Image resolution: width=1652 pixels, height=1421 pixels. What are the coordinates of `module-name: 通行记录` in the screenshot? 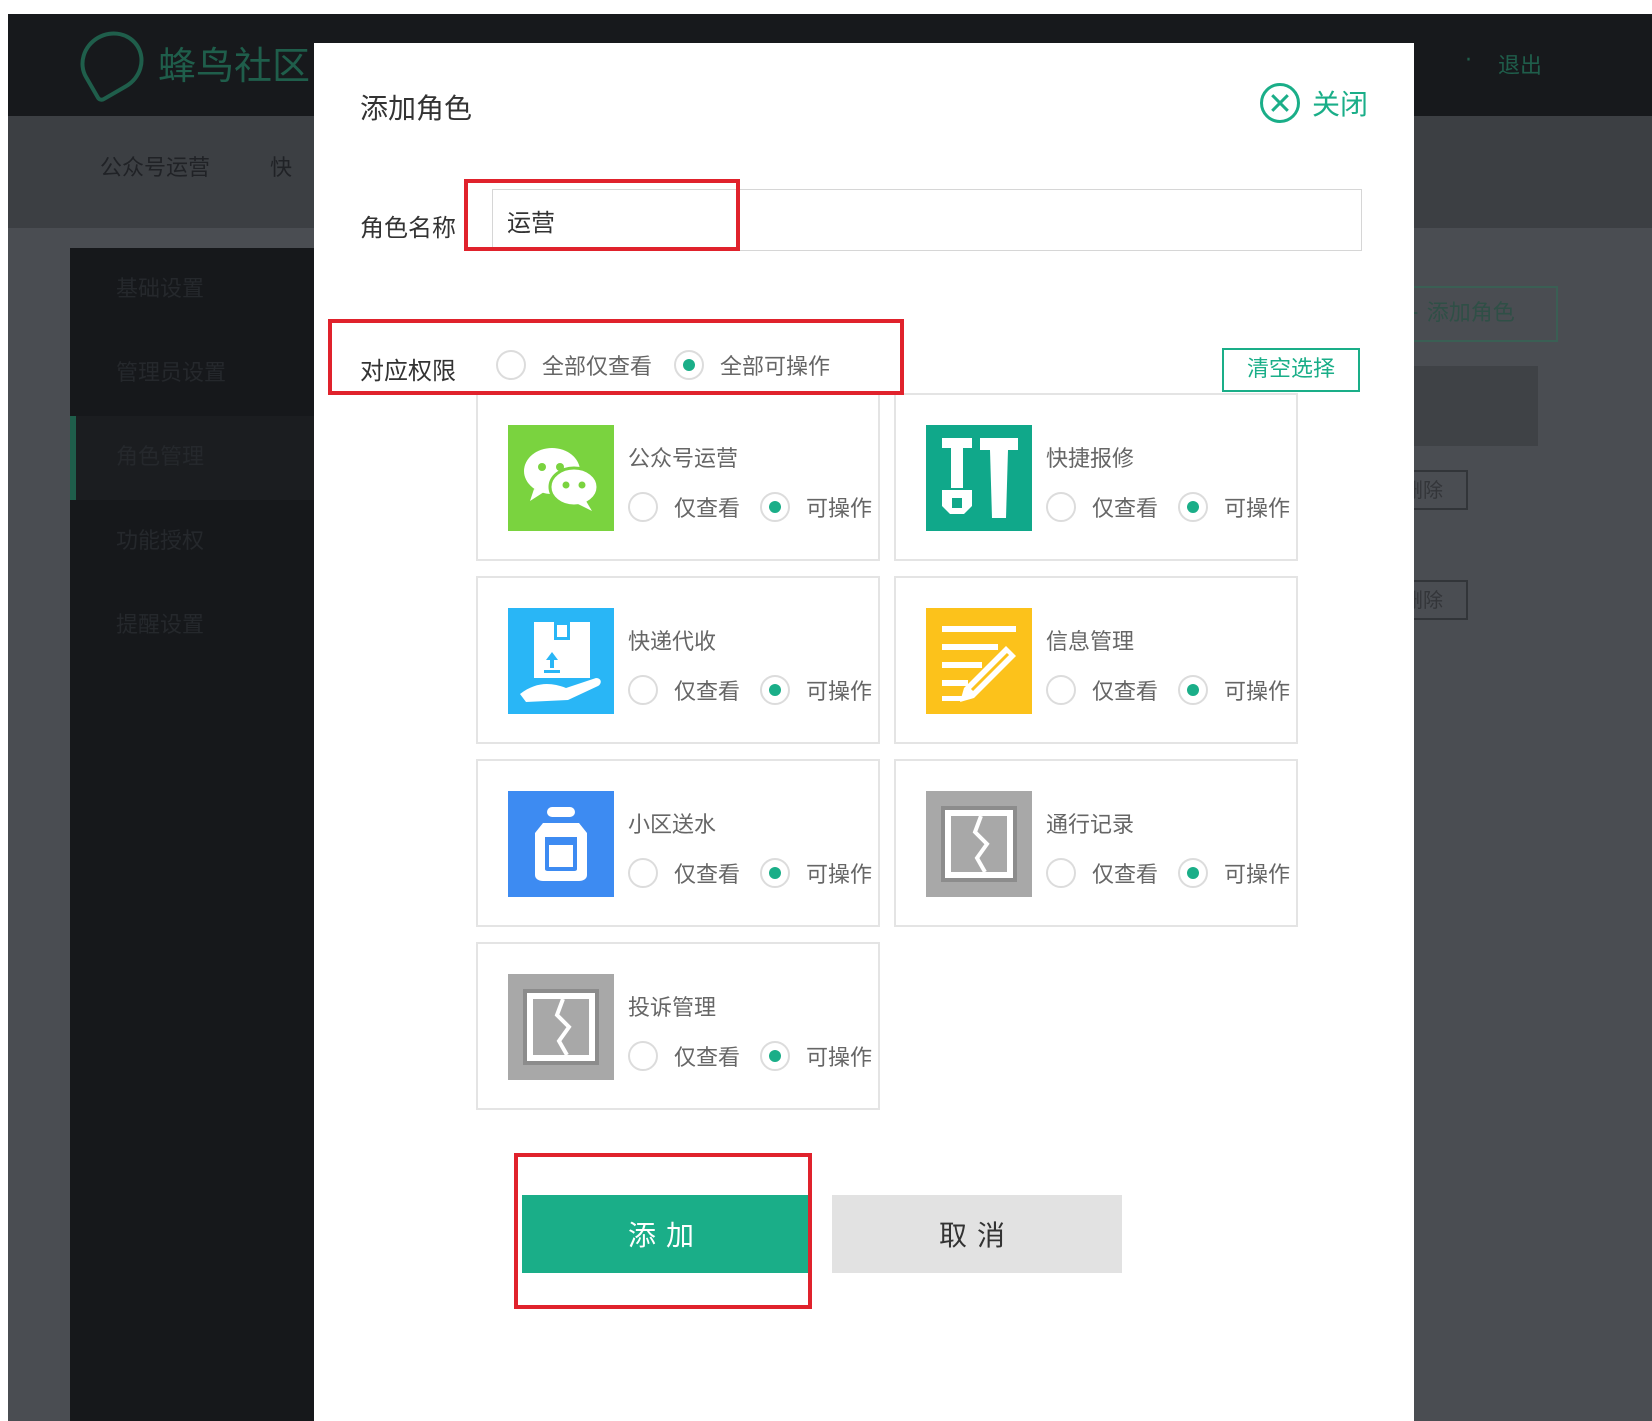 It's located at (1090, 825).